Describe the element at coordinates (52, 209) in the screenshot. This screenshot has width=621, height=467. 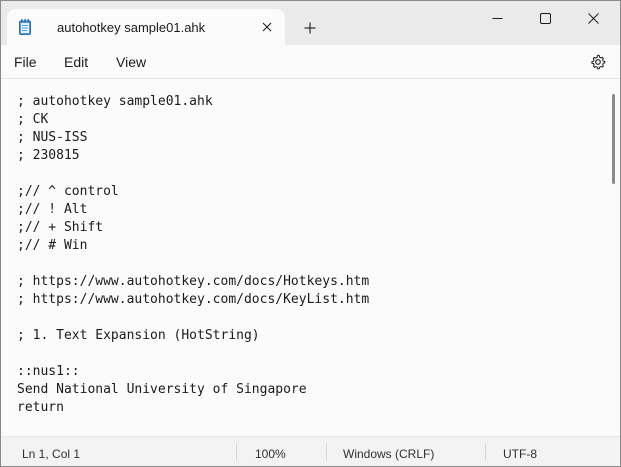
I see `editor-line: ;// ! Alt` at that location.